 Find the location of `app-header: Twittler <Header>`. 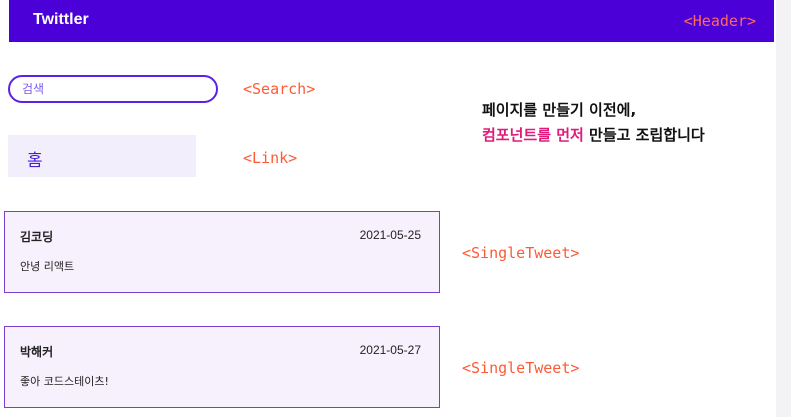

app-header: Twittler <Header> is located at coordinates (391, 21).